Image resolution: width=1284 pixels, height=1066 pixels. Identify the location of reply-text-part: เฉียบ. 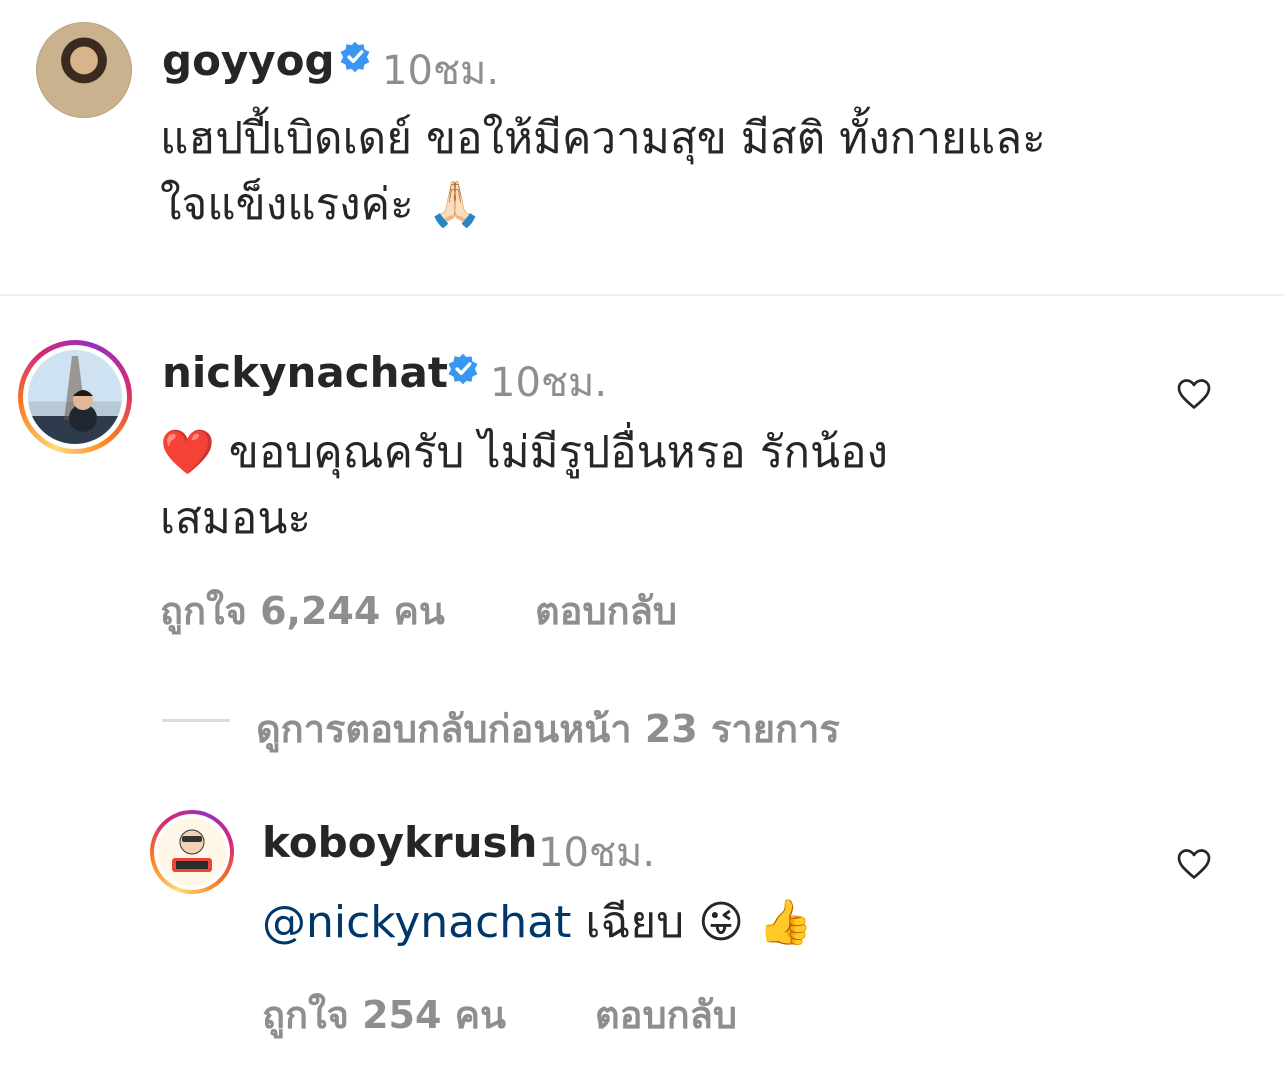
(635, 922).